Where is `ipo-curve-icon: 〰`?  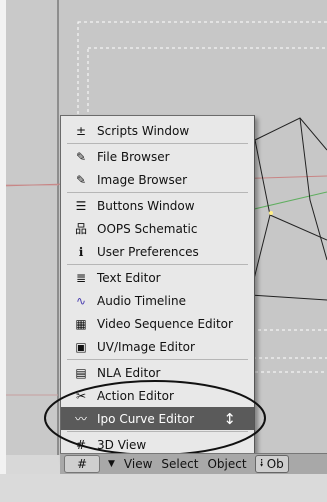 ipo-curve-icon: 〰 is located at coordinates (80, 418).